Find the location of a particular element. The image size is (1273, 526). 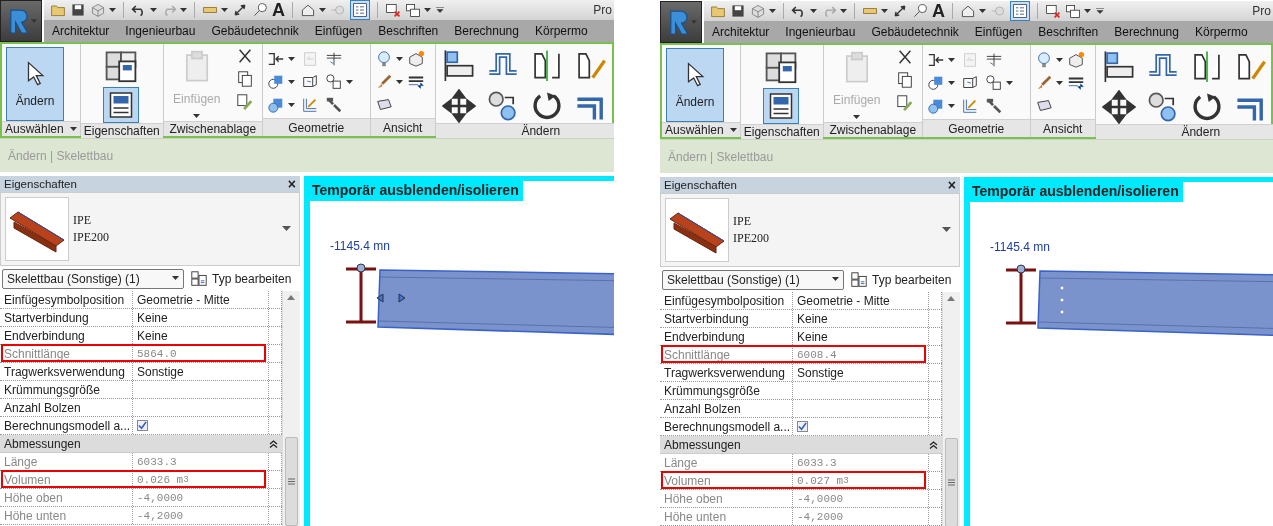

property-value: Sonstige is located at coordinates (861, 372).